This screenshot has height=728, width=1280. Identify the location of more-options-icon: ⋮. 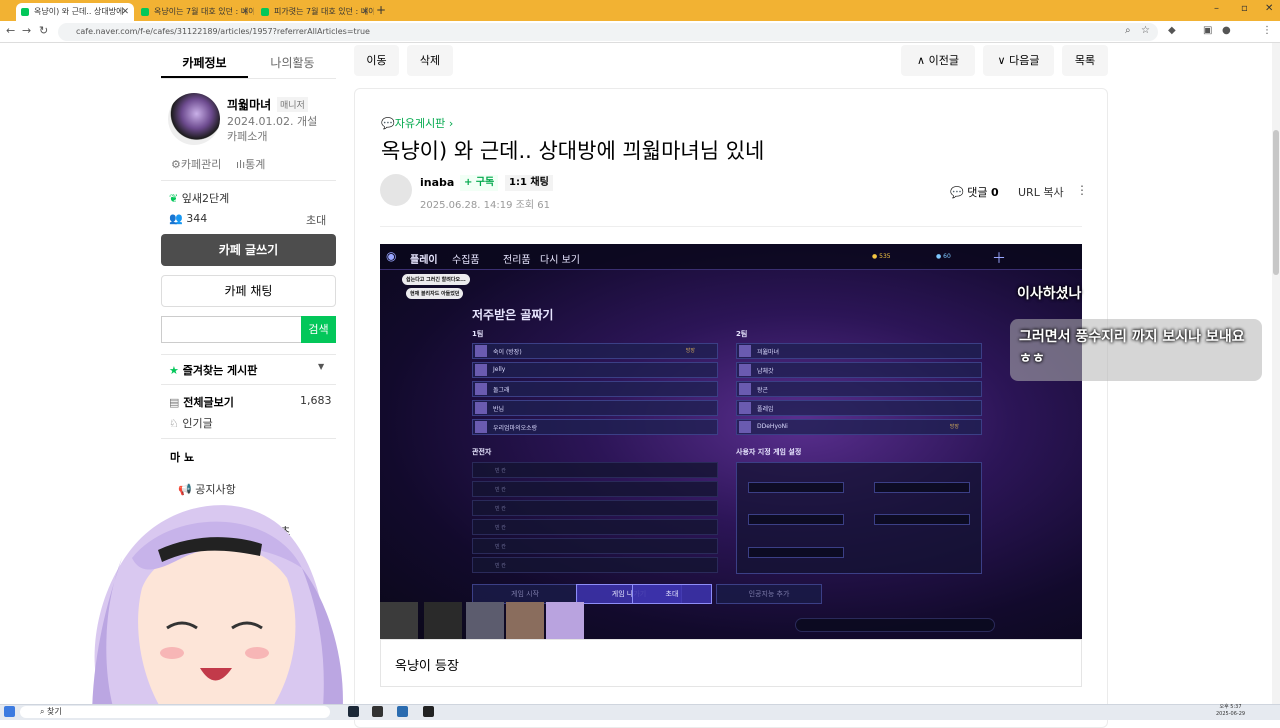
(1082, 190).